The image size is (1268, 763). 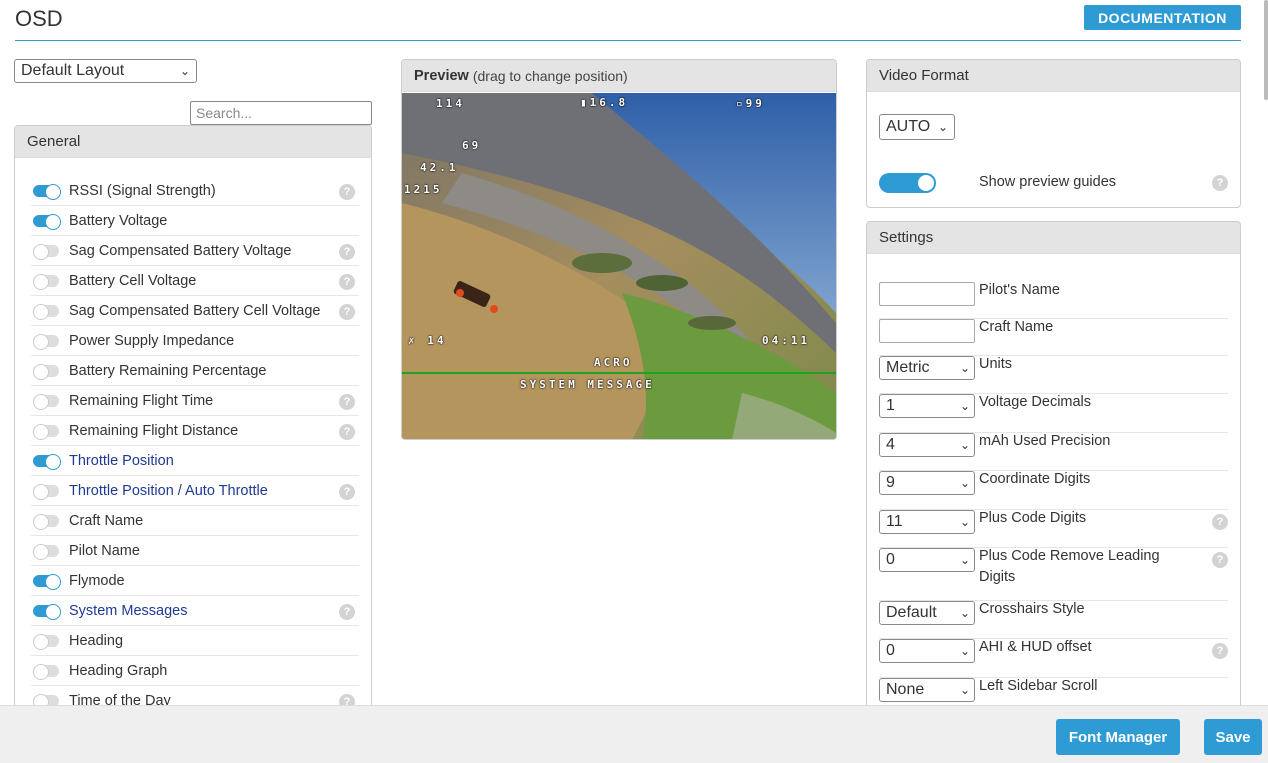 I want to click on settings-select: Metric ⌄, so click(x=927, y=368).